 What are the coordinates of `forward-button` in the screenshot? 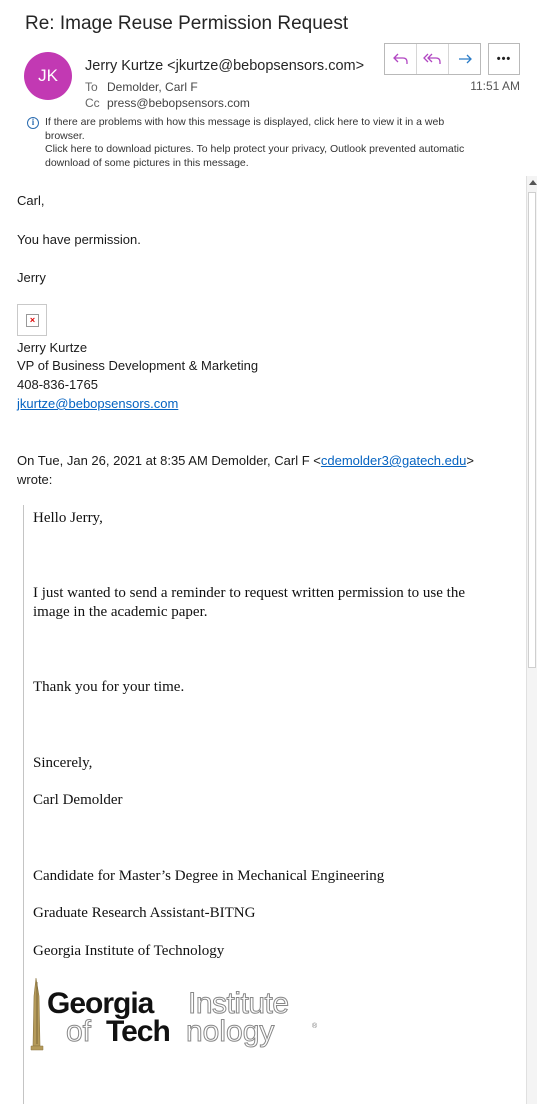 It's located at (464, 59).